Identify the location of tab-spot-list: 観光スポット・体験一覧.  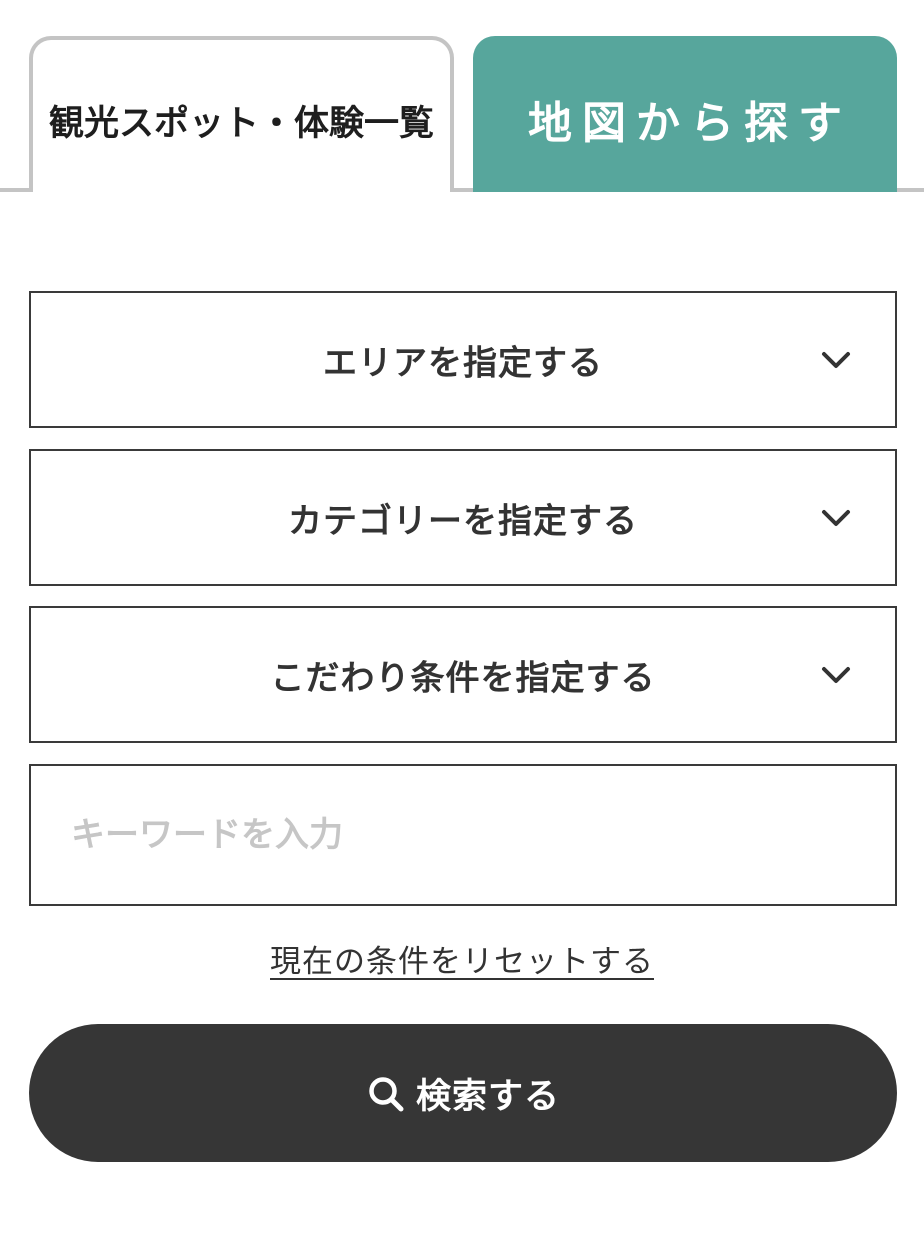
(241, 114).